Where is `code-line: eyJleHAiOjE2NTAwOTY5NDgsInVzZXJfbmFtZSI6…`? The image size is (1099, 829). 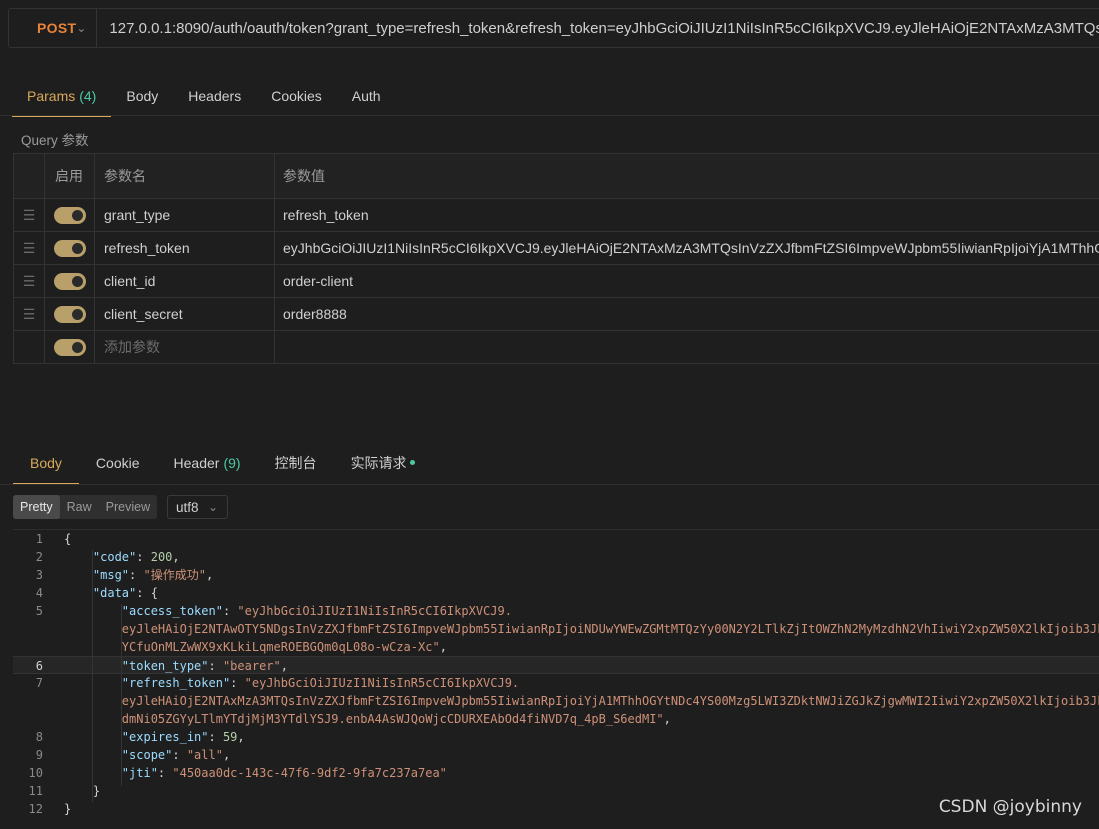 code-line: eyJleHAiOjE2NTAwOTY5NDgsInVzZXJfbmFtZSI6… is located at coordinates (556, 629).